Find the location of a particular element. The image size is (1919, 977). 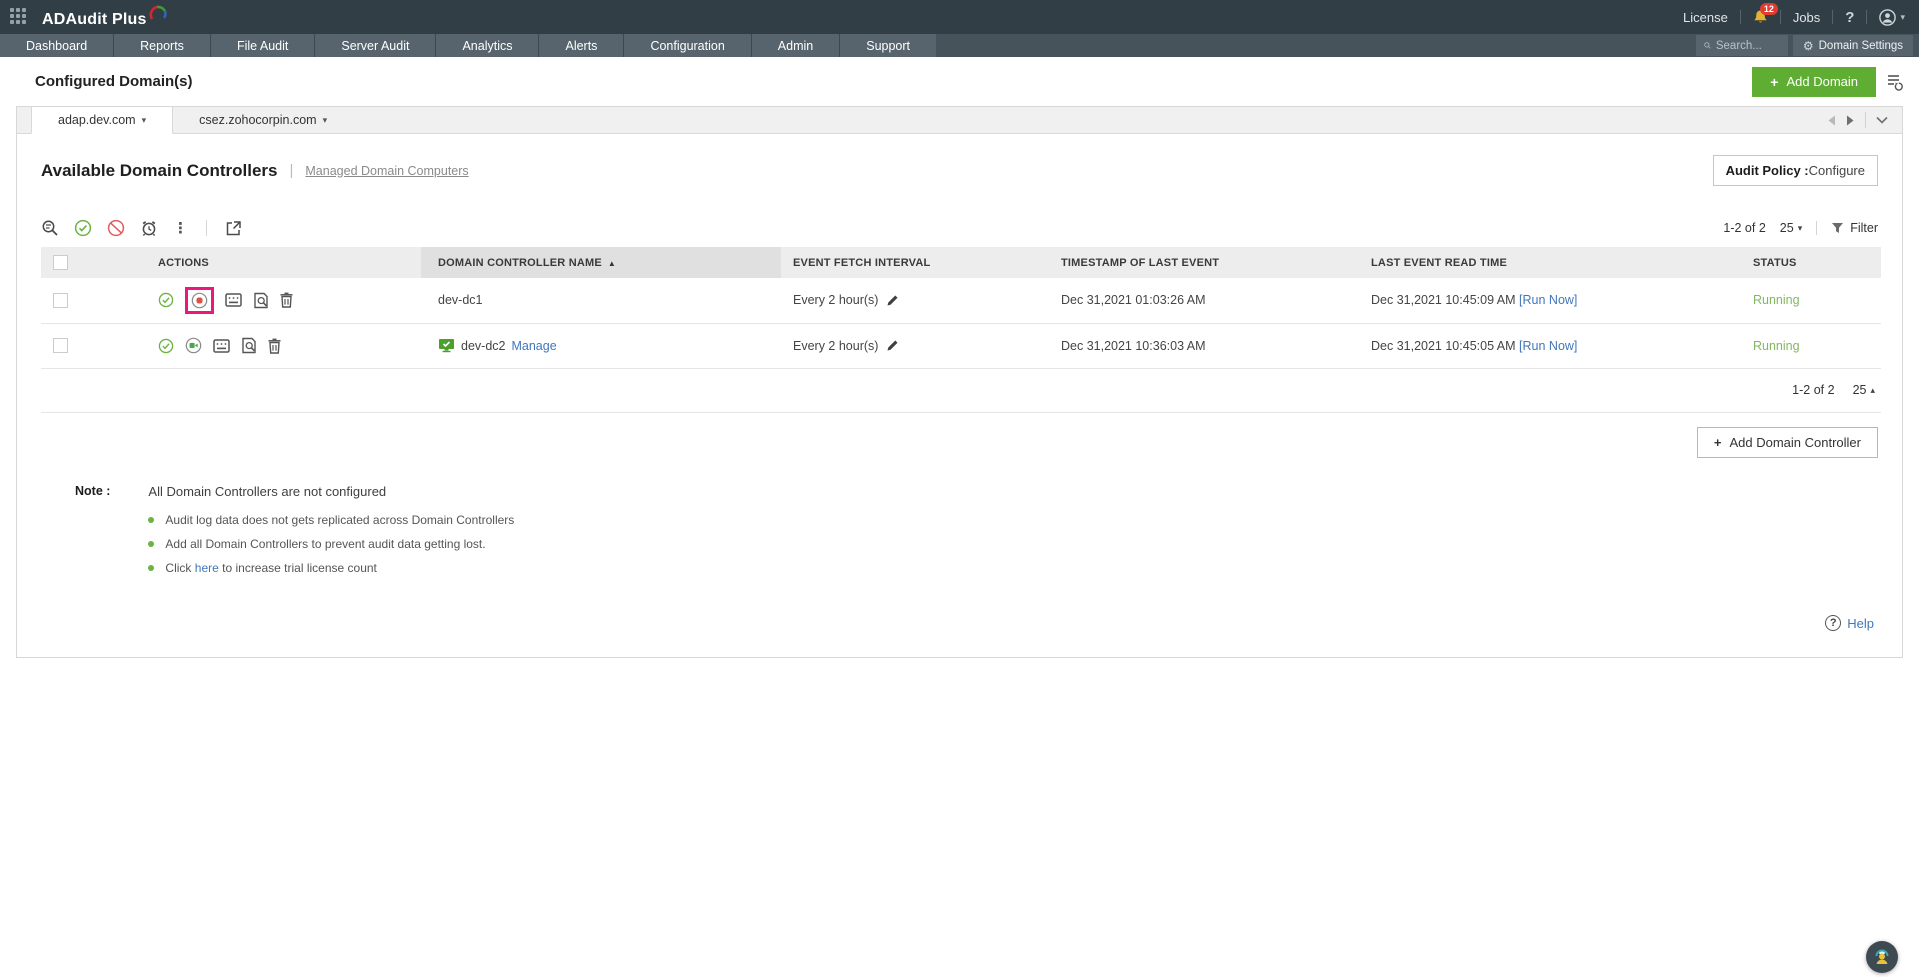

note-label: Note : is located at coordinates (93, 490).